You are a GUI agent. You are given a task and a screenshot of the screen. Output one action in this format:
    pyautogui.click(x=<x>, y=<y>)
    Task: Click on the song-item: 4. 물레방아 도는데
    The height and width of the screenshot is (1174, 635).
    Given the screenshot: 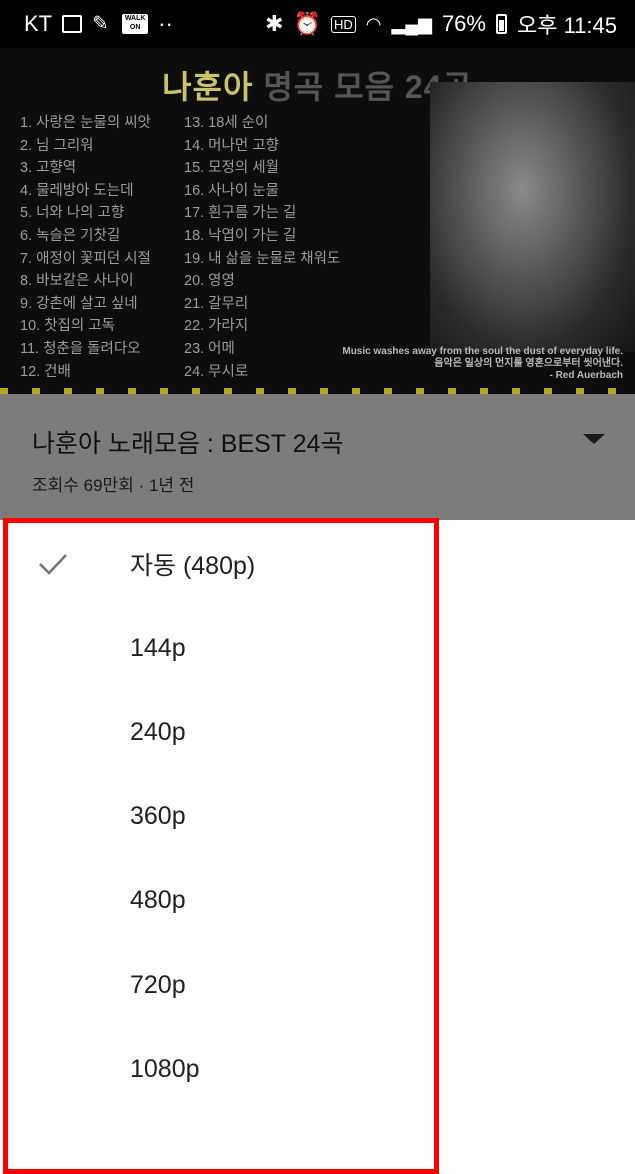 What is the action you would take?
    pyautogui.click(x=77, y=190)
    